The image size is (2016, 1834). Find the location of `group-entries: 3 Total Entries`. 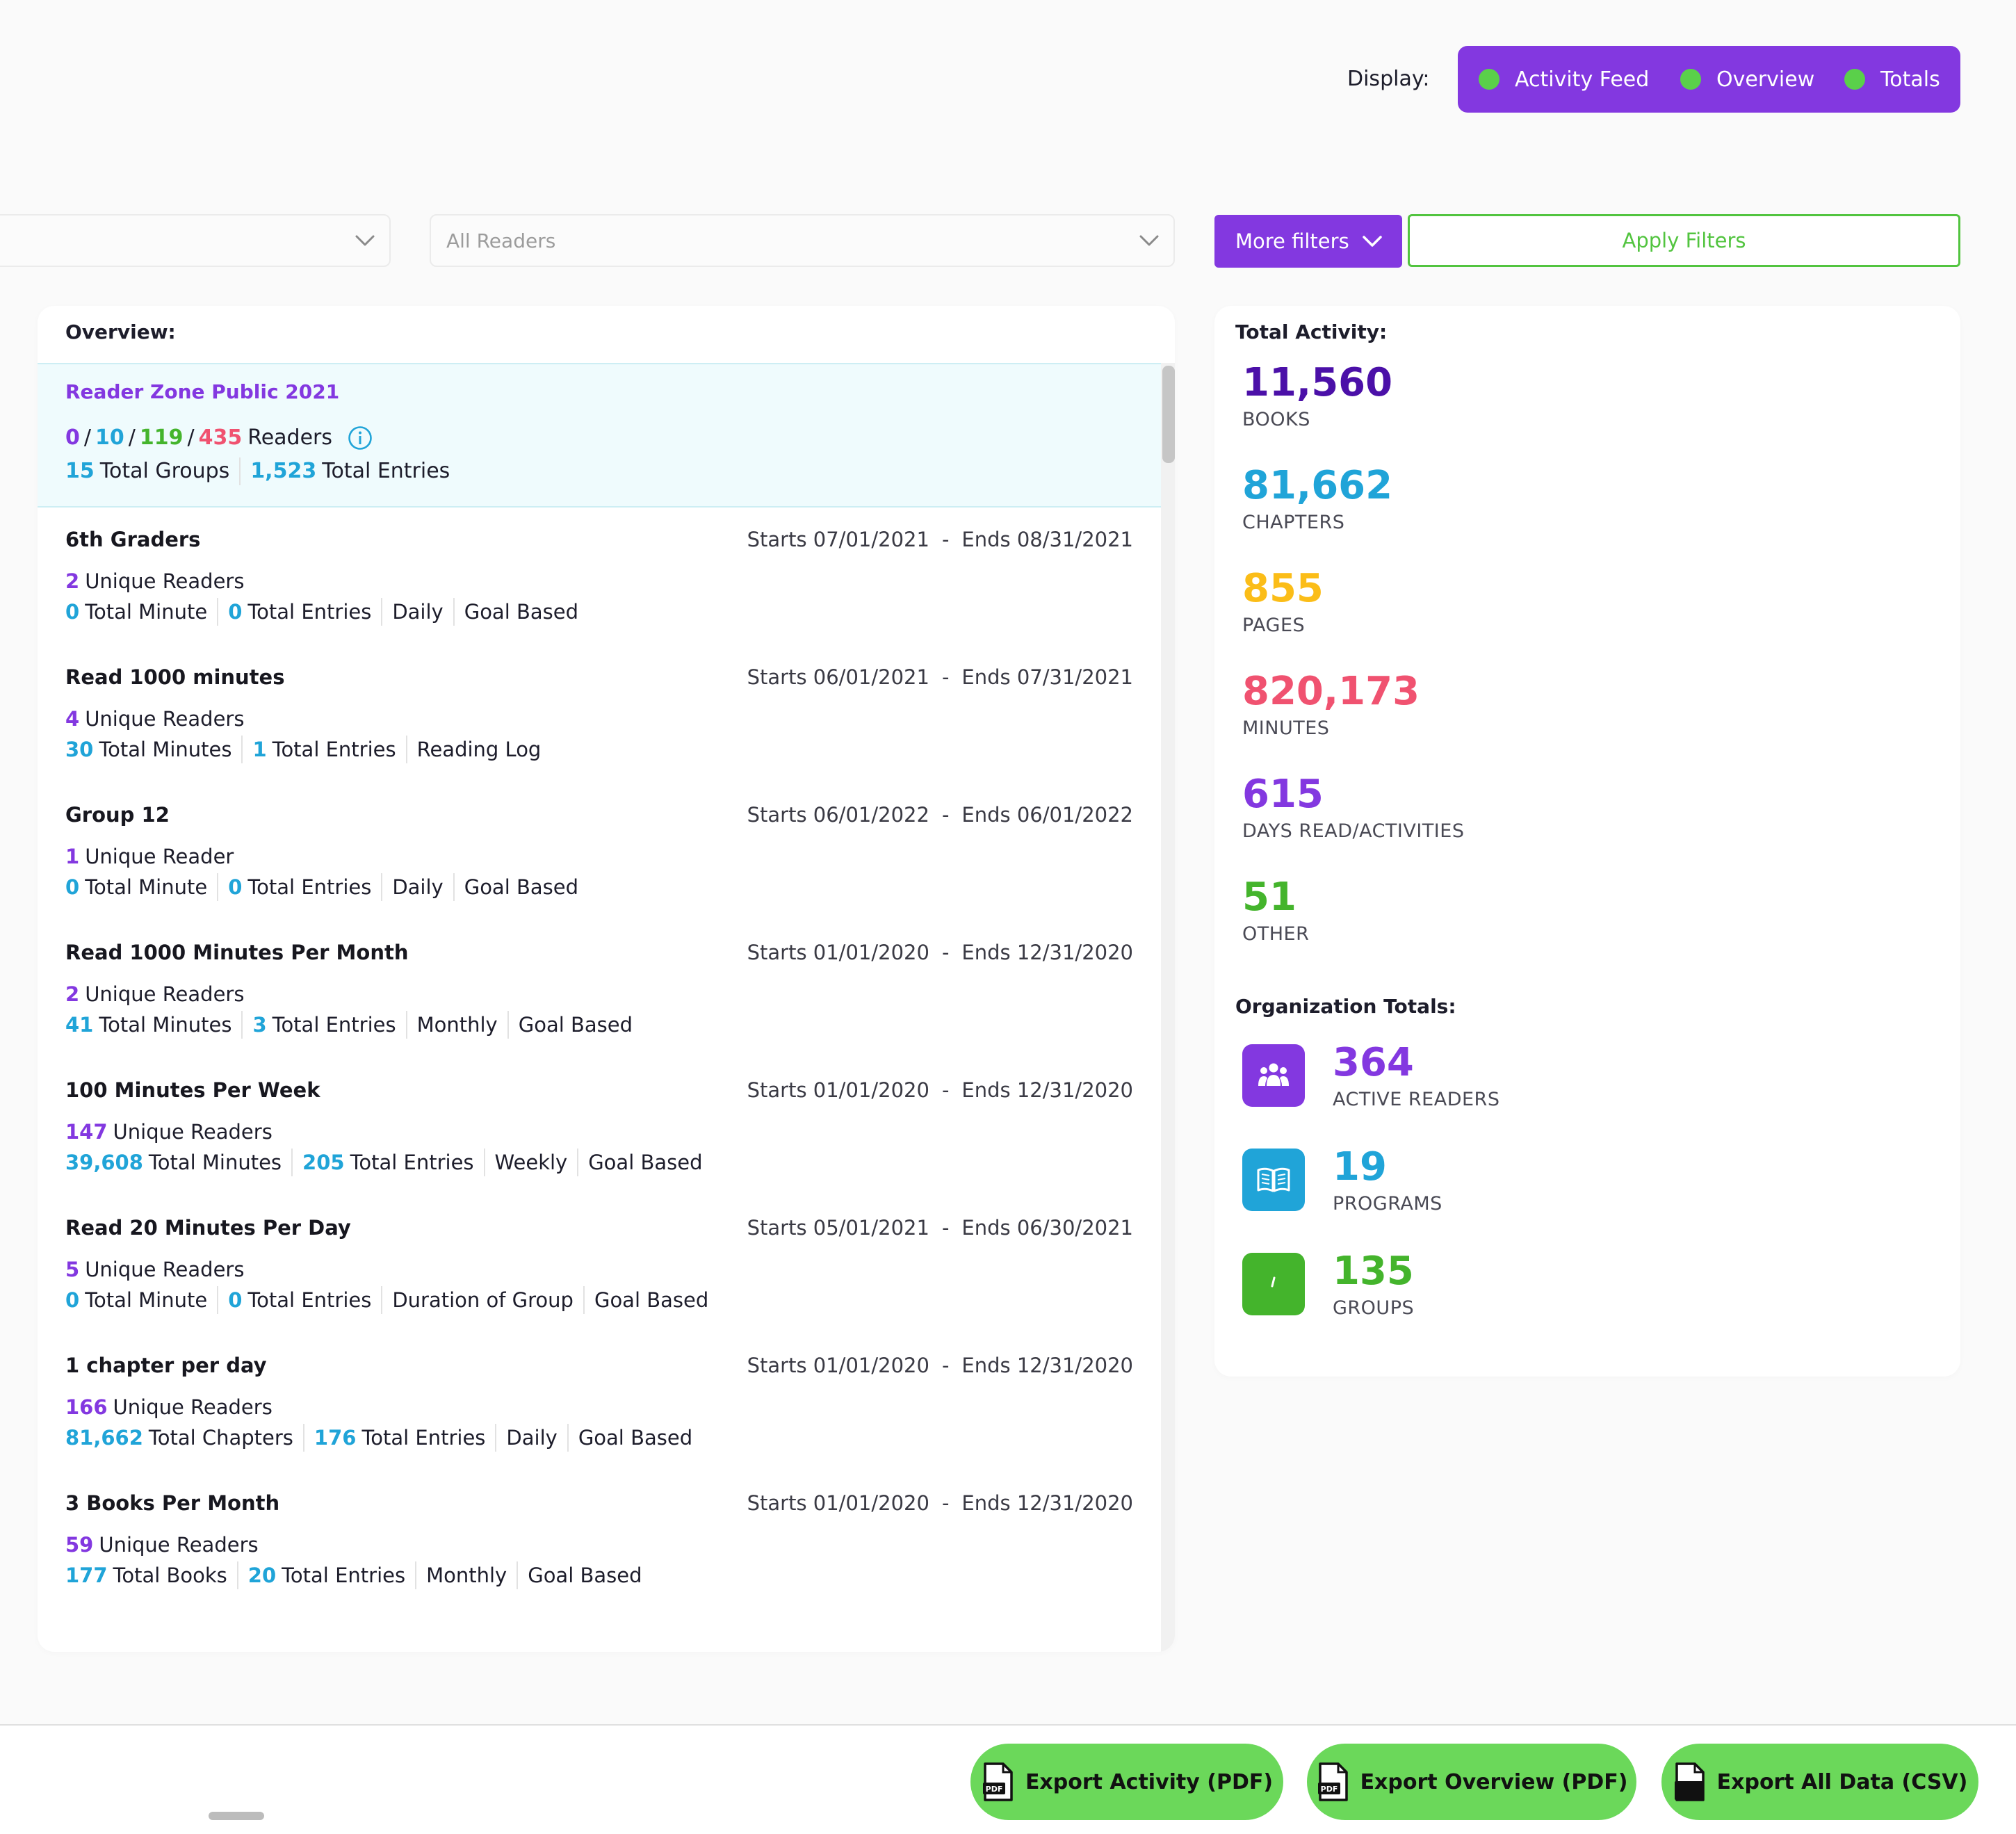

group-entries: 3 Total Entries is located at coordinates (324, 1025).